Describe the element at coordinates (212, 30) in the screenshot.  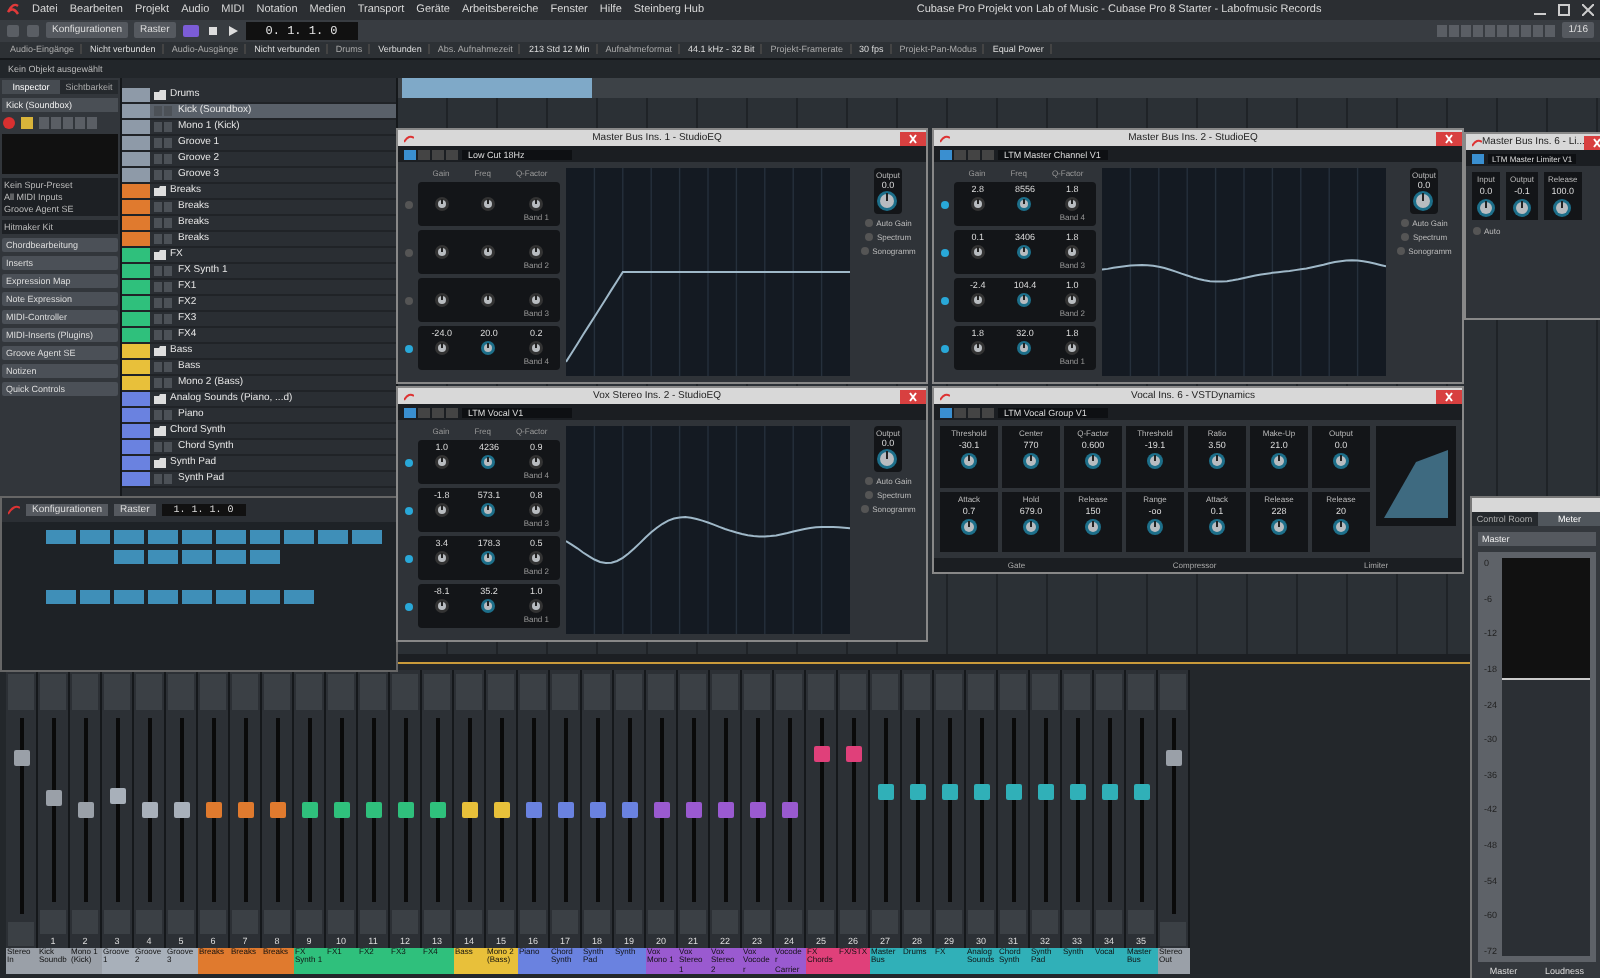
I see `stop-icon` at that location.